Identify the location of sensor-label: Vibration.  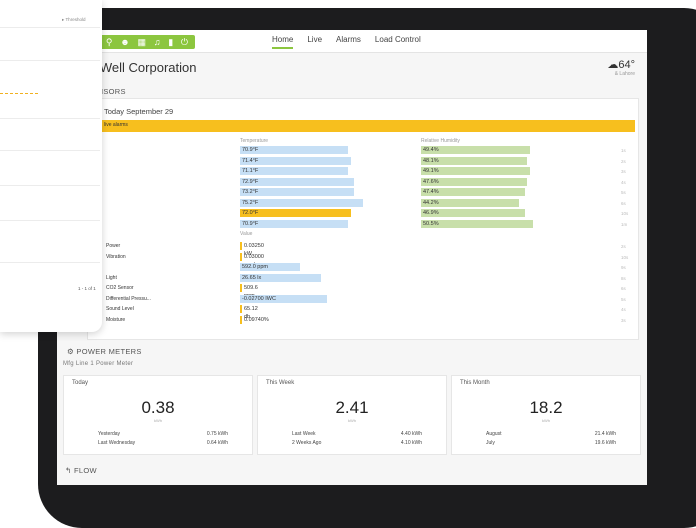
(116, 256).